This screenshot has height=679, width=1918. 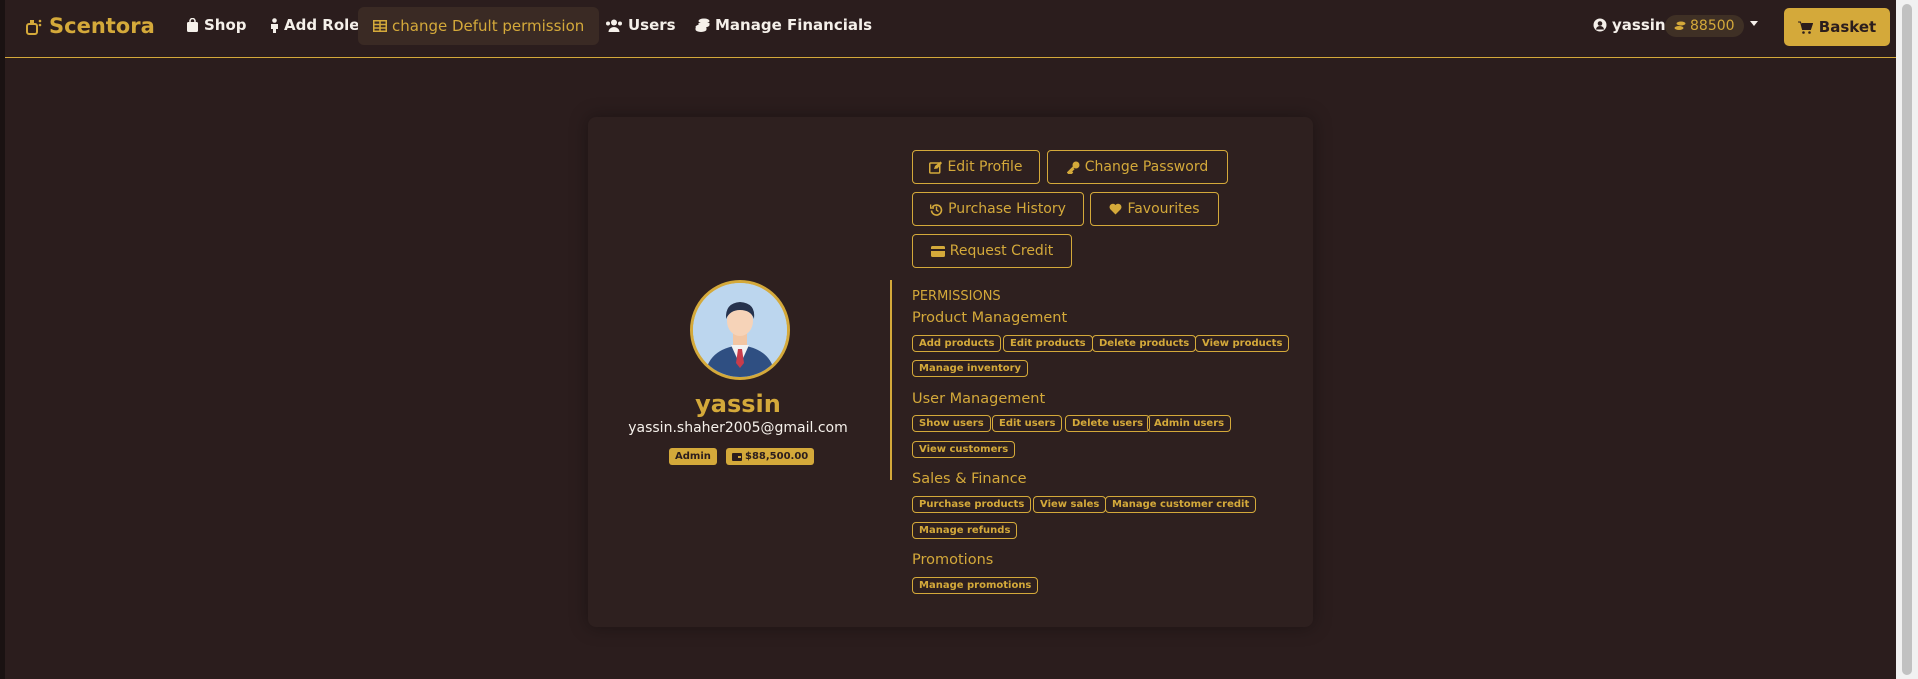 I want to click on change-password-button: Change Password, so click(x=1137, y=167).